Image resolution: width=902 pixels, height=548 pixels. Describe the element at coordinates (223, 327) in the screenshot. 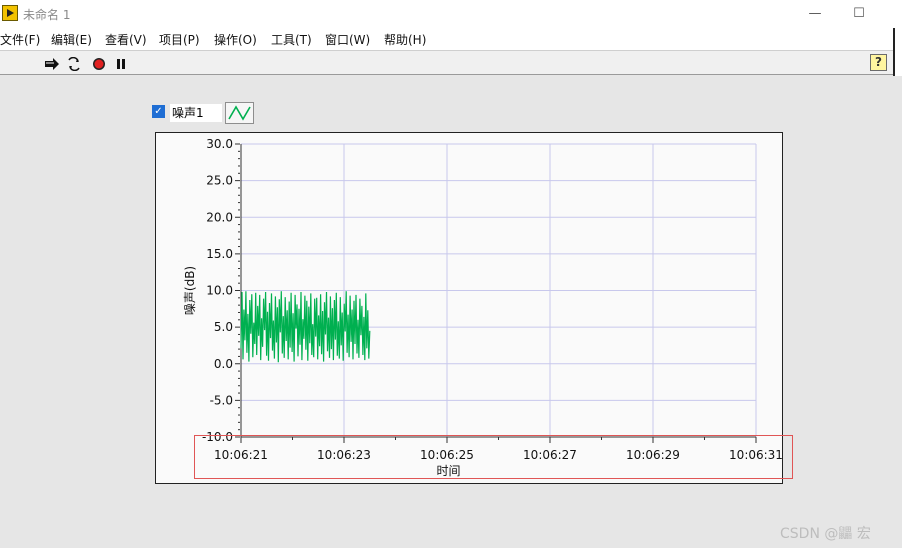

I see `y-tick-label: 5.0` at that location.